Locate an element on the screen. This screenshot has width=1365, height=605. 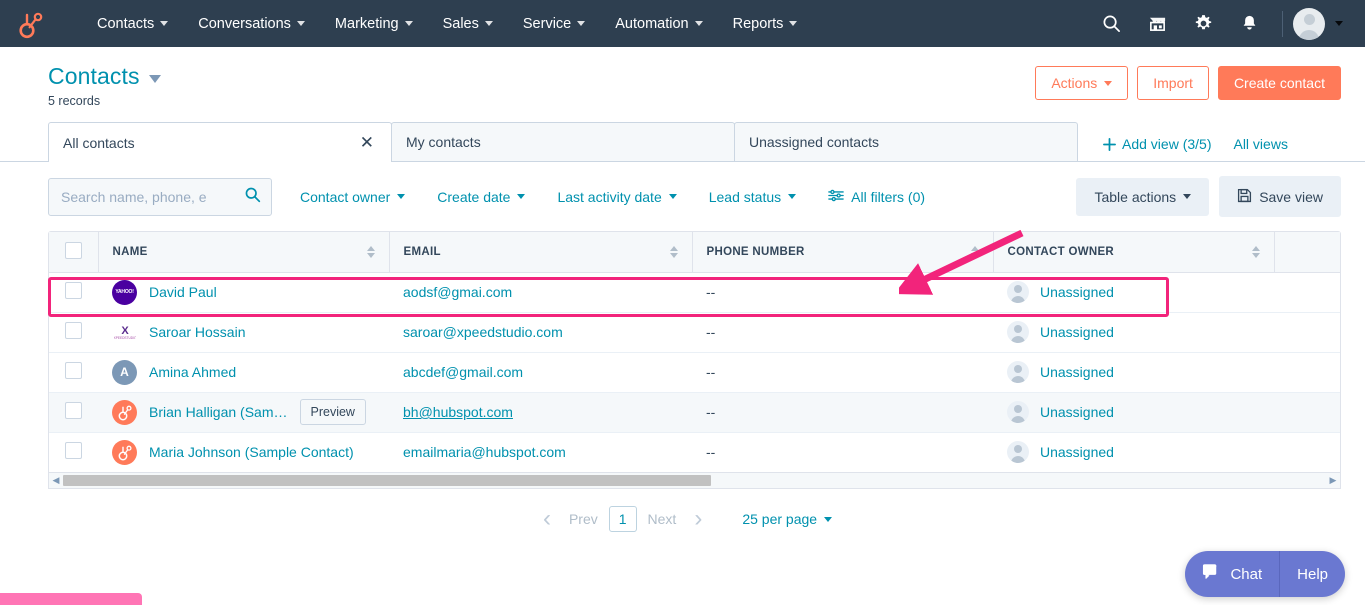
actions-button: Actions is located at coordinates (1082, 83).